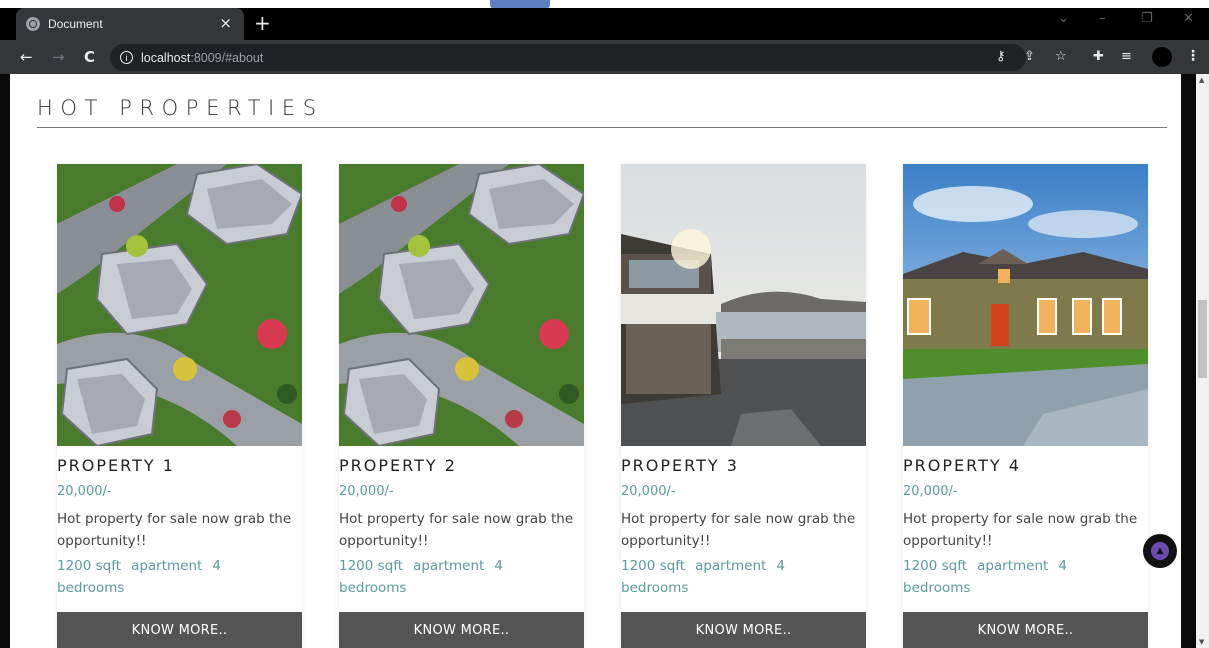 This screenshot has width=1209, height=648. What do you see at coordinates (33, 24) in the screenshot?
I see `globe-icon` at bounding box center [33, 24].